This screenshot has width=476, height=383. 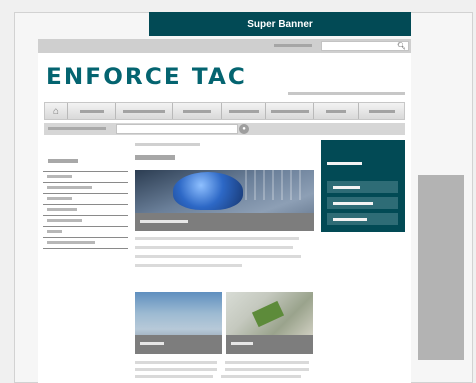 I want to click on main-content, so click(x=224, y=205).